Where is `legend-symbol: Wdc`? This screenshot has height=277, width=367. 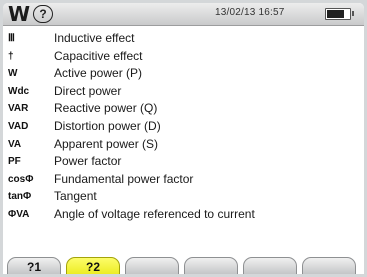 legend-symbol: Wdc is located at coordinates (19, 91).